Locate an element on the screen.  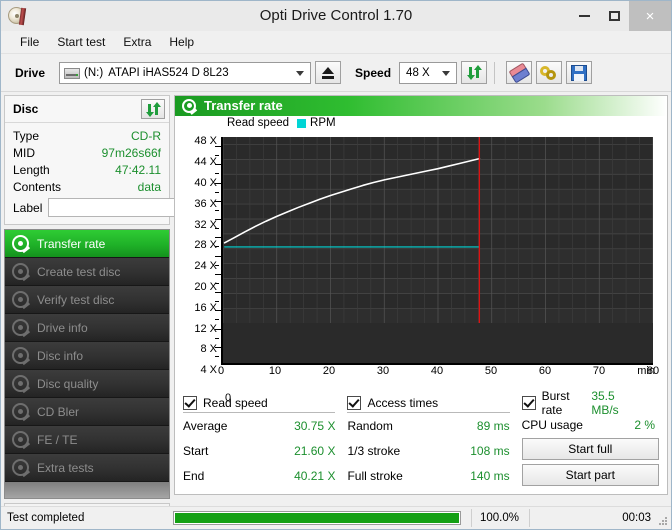
refresh-button is located at coordinates (474, 72).